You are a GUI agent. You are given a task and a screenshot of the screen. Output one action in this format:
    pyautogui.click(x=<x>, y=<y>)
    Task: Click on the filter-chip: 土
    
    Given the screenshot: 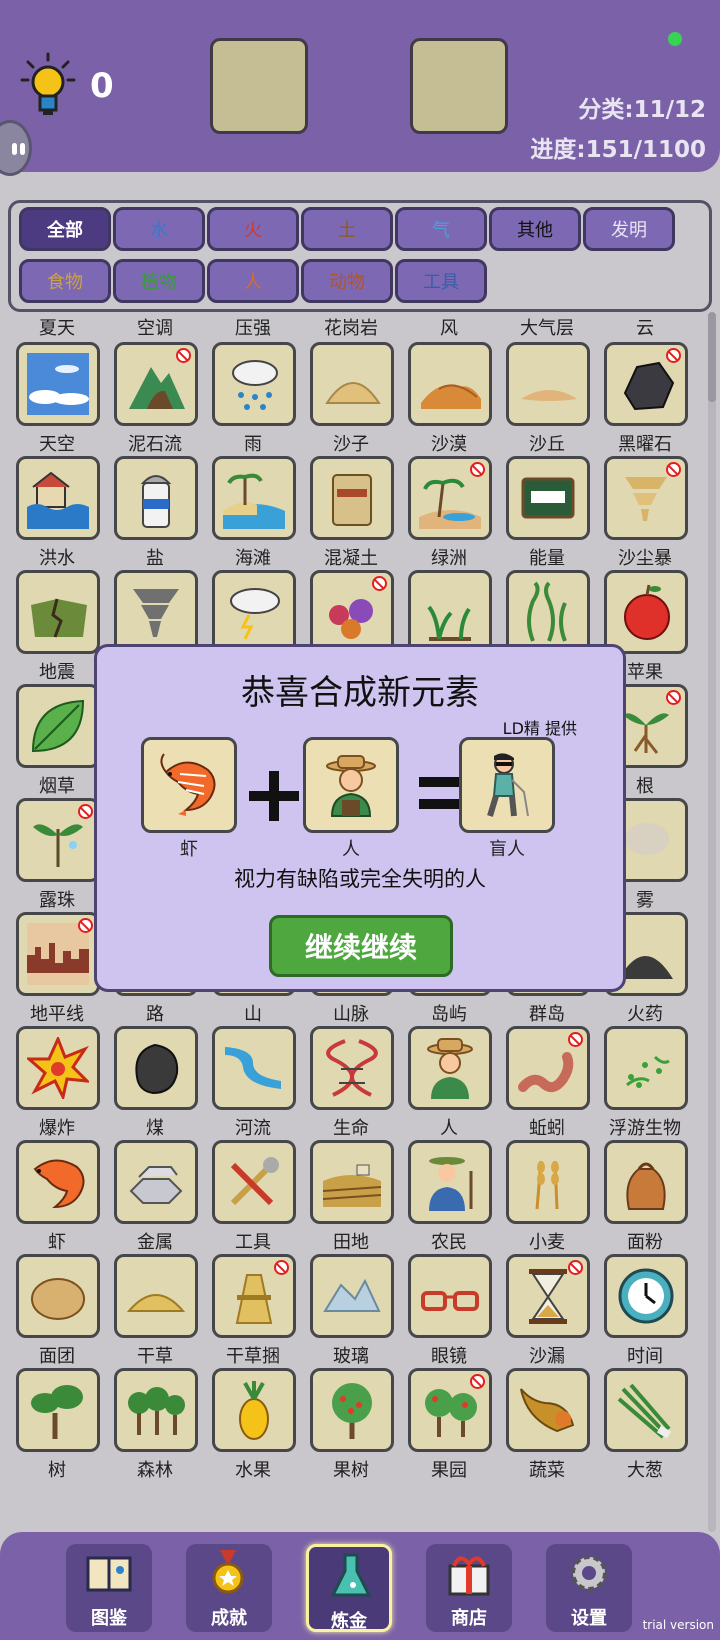 What is the action you would take?
    pyautogui.click(x=347, y=229)
    